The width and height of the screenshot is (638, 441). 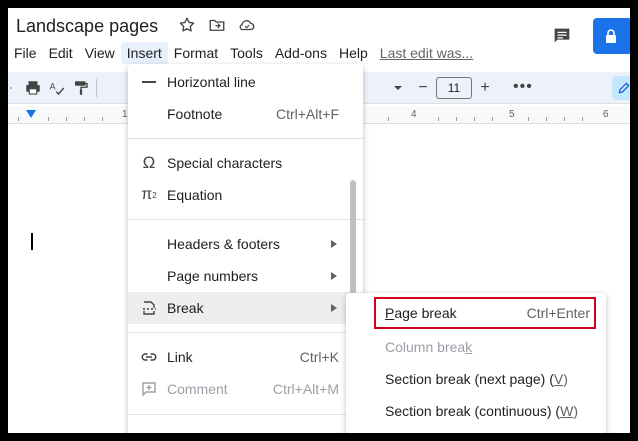 I want to click on ruler-number: 6, so click(x=606, y=114).